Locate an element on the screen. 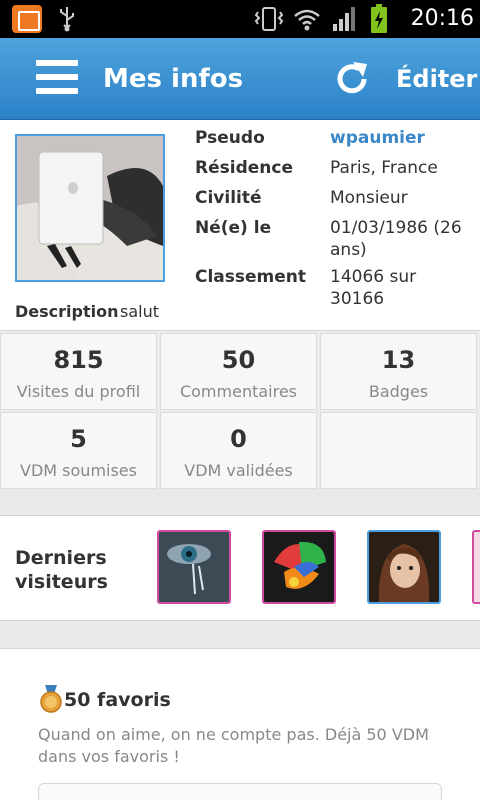 The image size is (480, 800). avatar-photo is located at coordinates (90, 208).